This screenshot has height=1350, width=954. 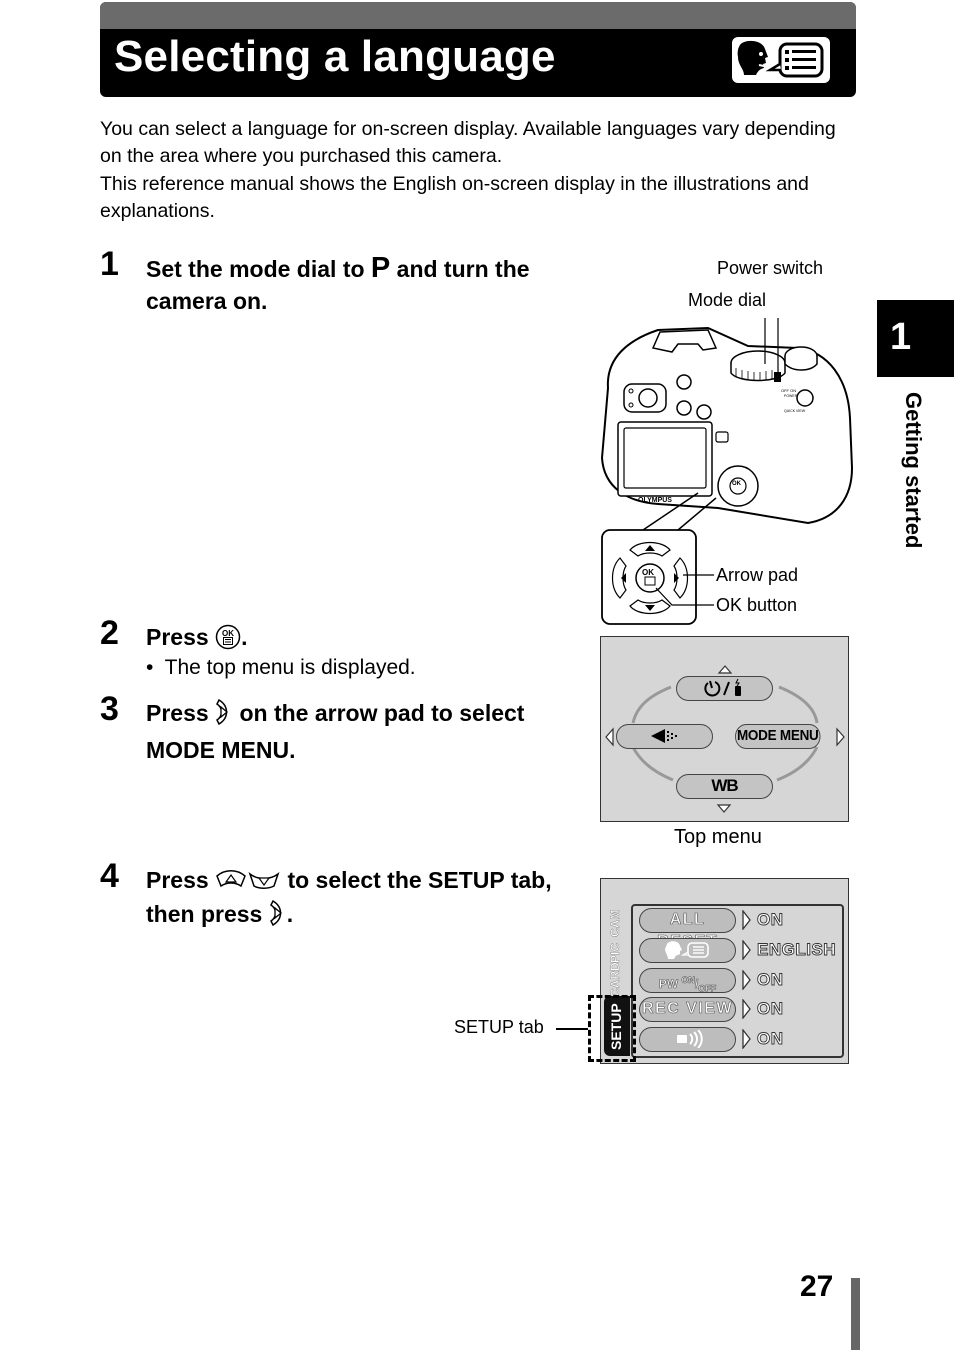 What do you see at coordinates (609, 737) in the screenshot?
I see `left-arrow-icon` at bounding box center [609, 737].